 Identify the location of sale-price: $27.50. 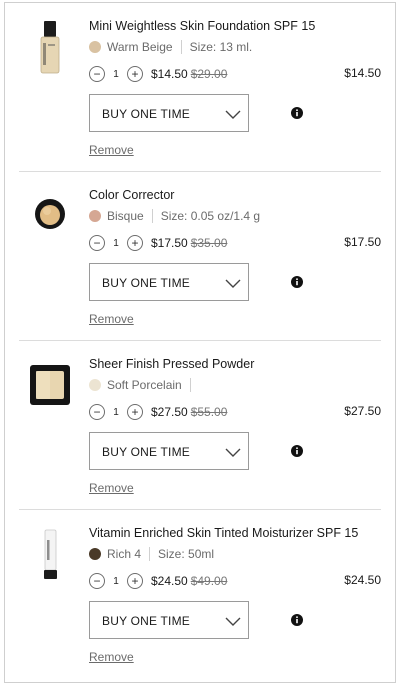
(169, 412).